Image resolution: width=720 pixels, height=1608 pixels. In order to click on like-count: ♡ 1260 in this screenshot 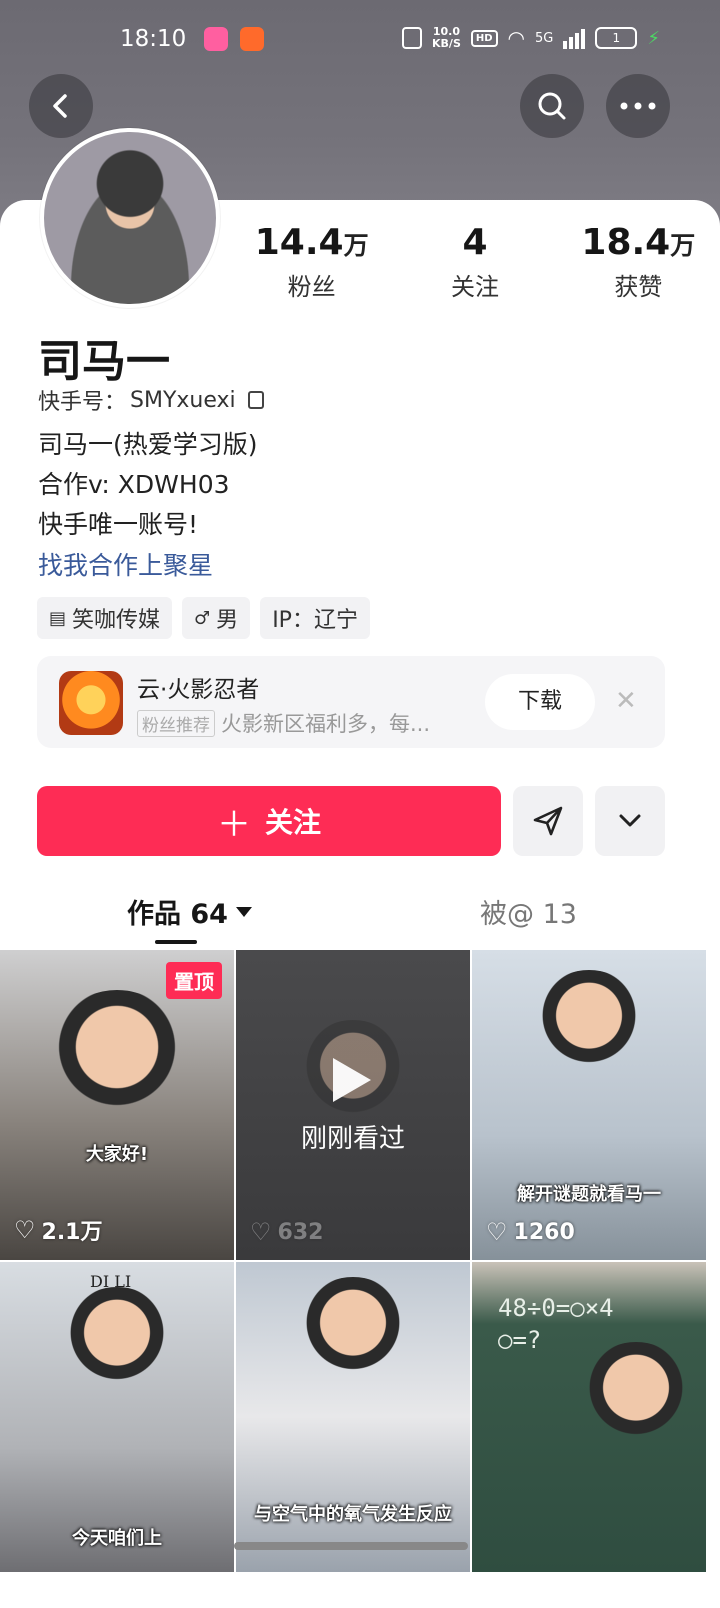, I will do `click(530, 1232)`.